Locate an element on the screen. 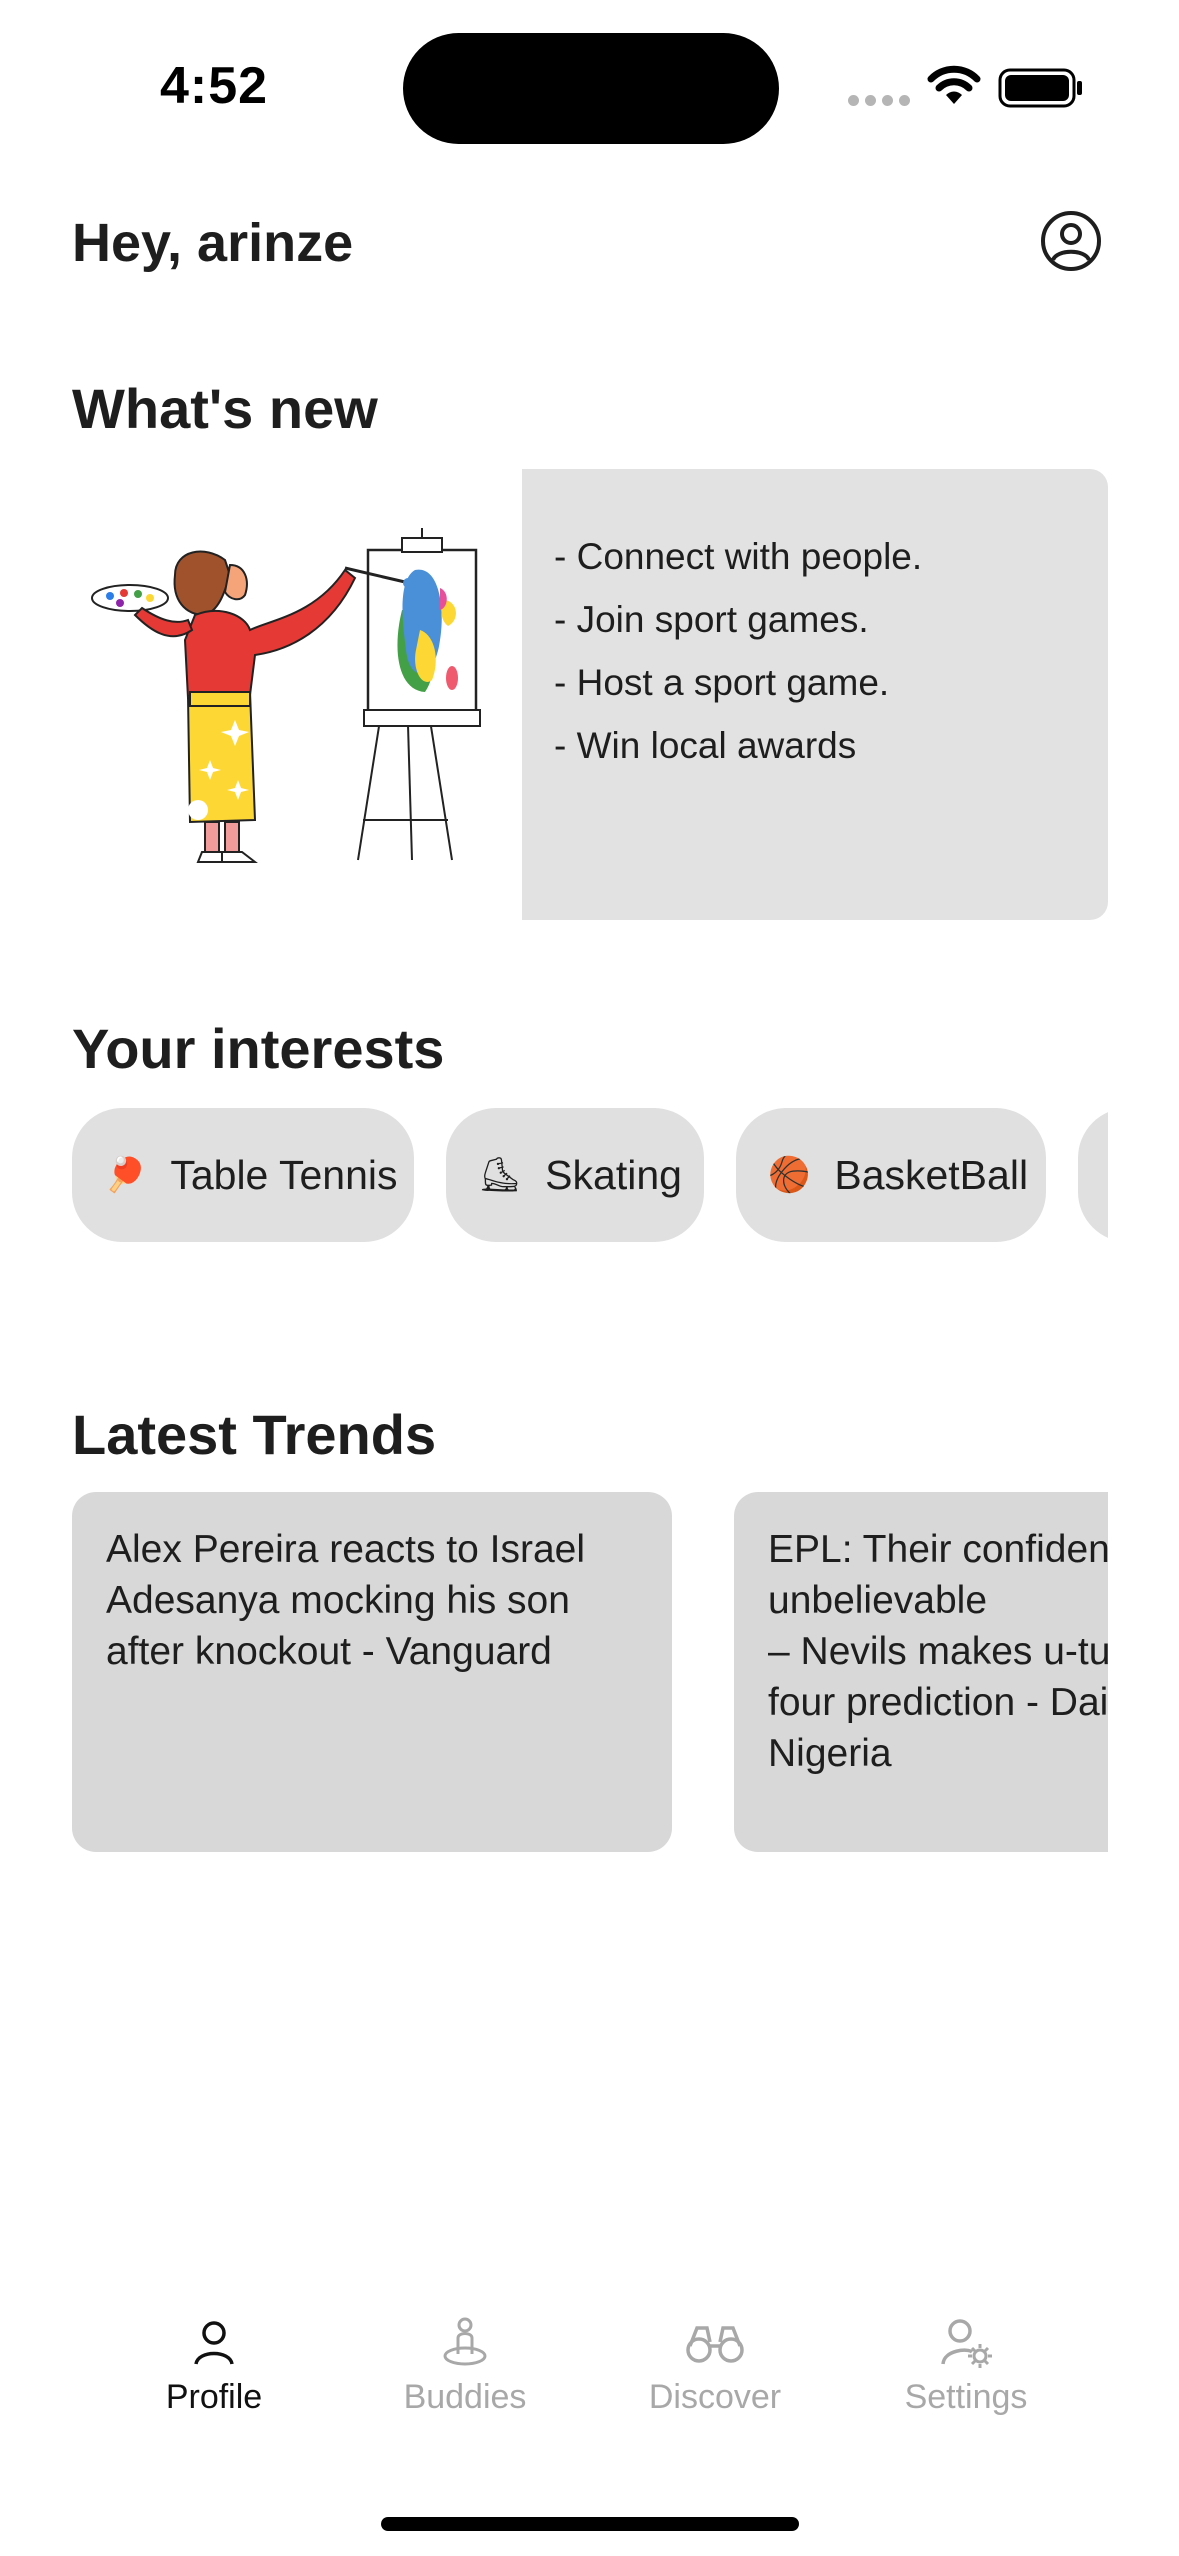 Image resolution: width=1179 pixels, height=2556 pixels. bottom-nav: Profile Buddies Discover Settings is located at coordinates (589, 2381).